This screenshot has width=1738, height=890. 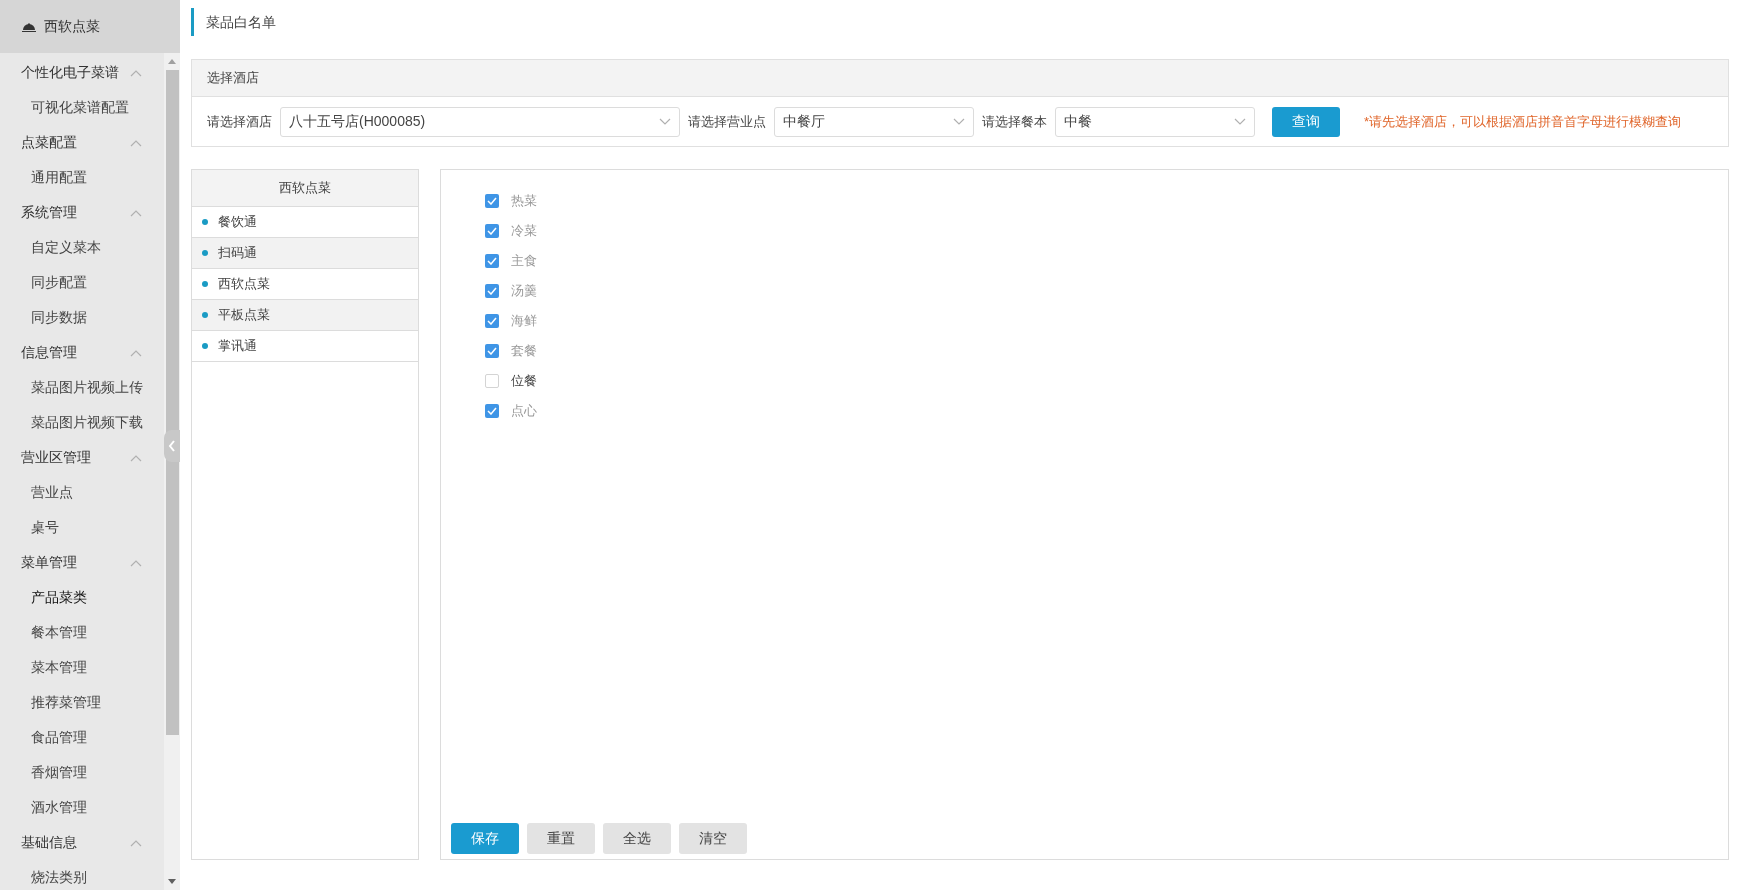 I want to click on system-list-item: 扫码通, so click(x=305, y=253).